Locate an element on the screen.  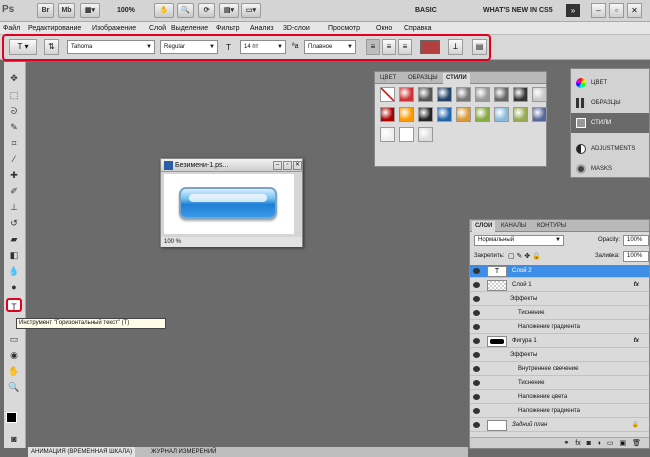
minibridge-button: Mb is located at coordinates (66, 10).